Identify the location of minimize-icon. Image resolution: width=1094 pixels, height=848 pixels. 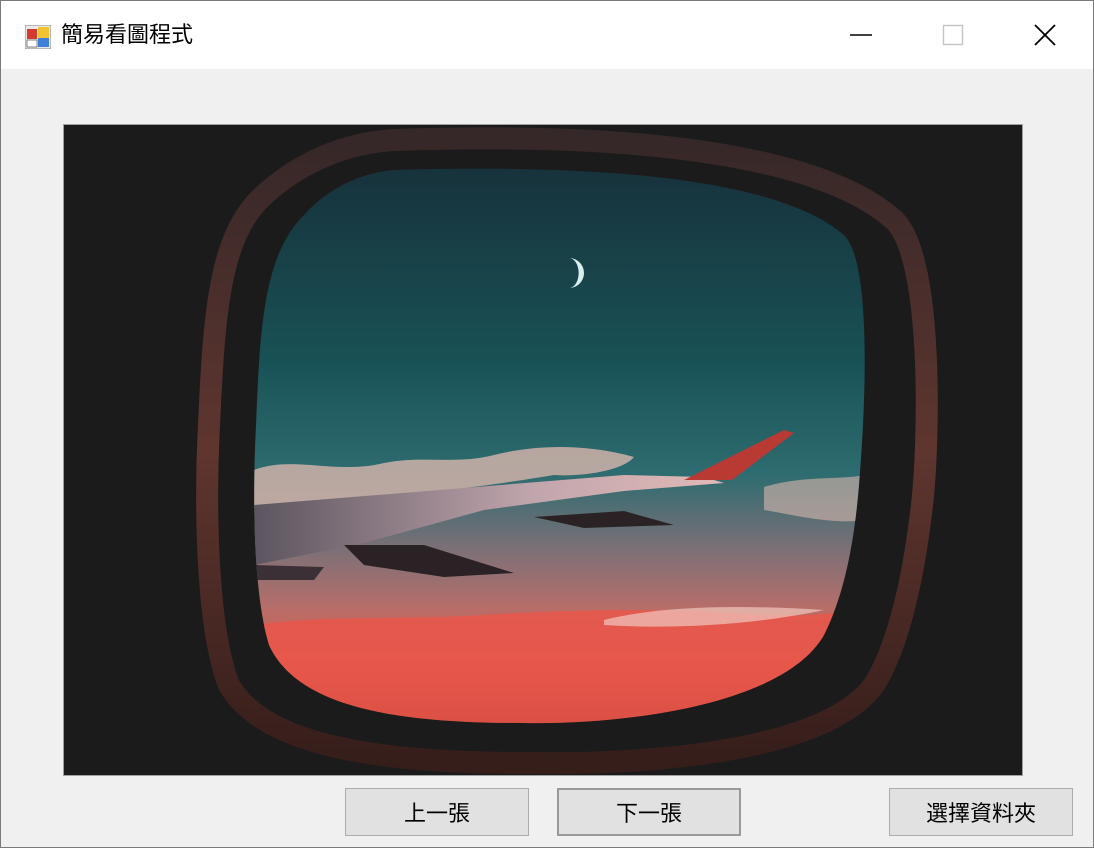
(861, 35).